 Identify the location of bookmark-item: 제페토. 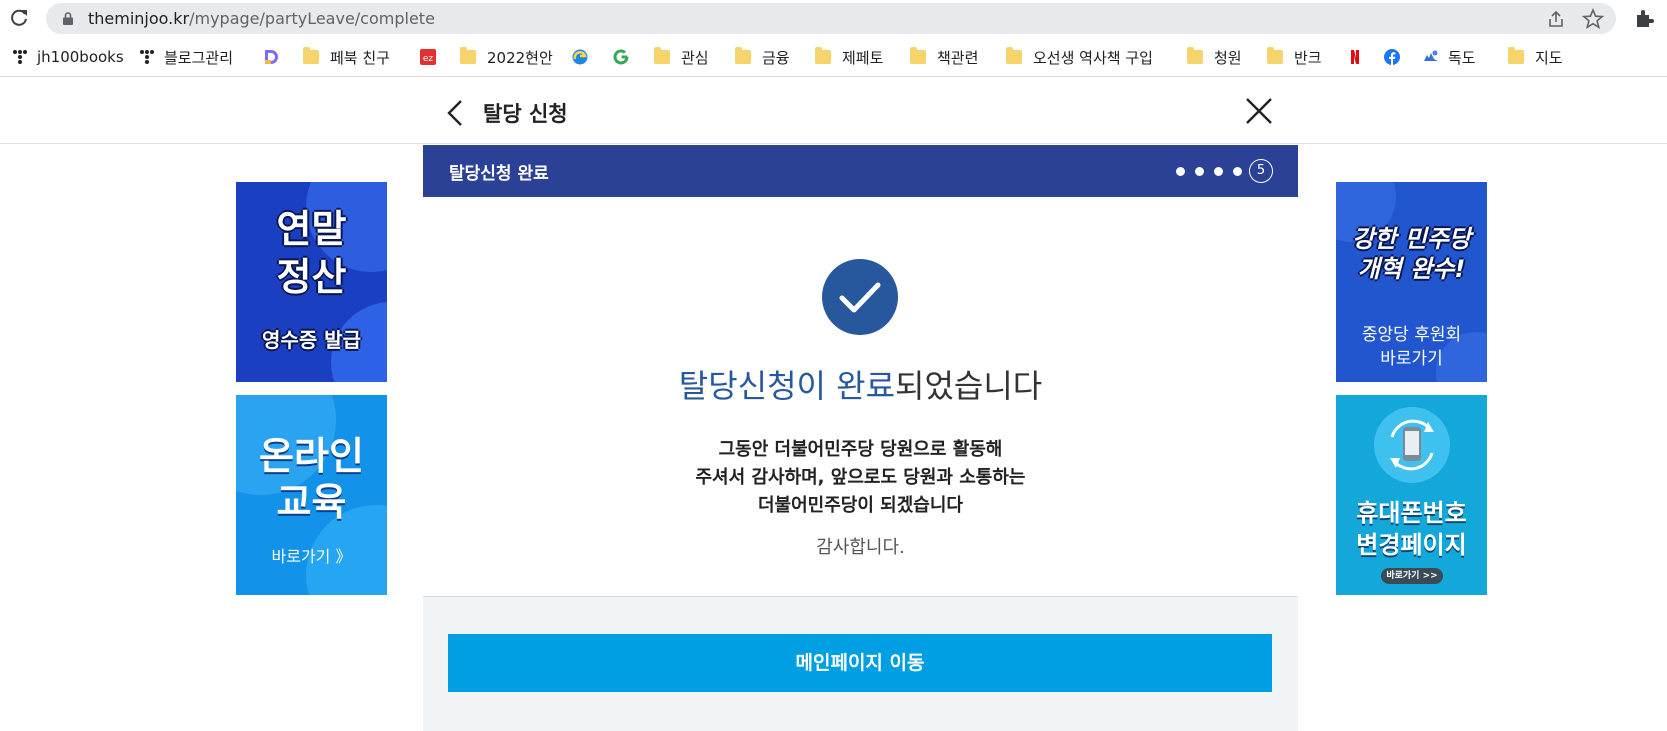
(849, 57).